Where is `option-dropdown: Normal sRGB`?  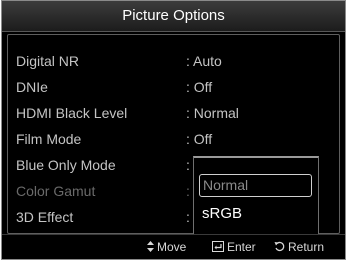
option-dropdown: Normal sRGB is located at coordinates (256, 197).